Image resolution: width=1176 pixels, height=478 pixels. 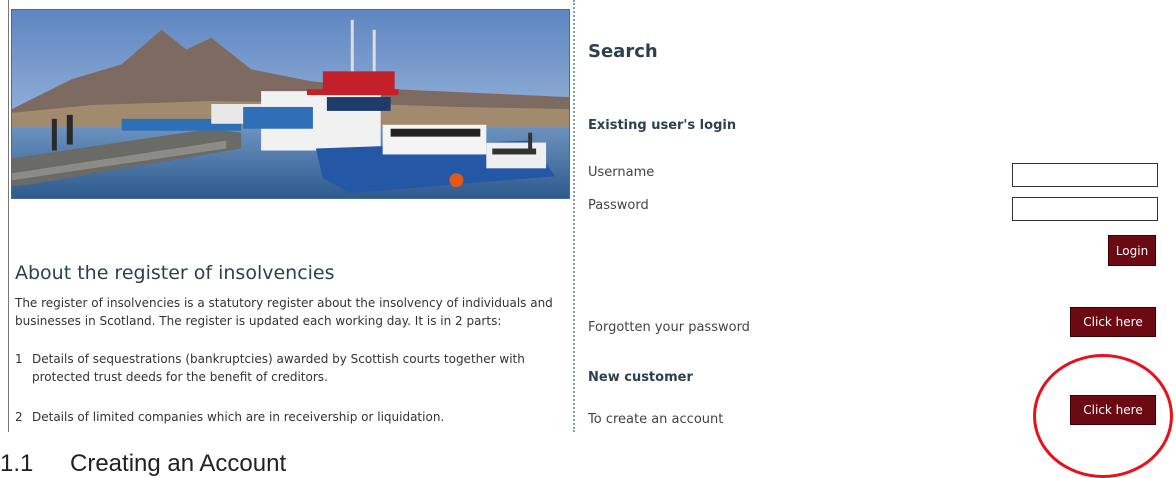 What do you see at coordinates (1085, 209) in the screenshot?
I see `password-input` at bounding box center [1085, 209].